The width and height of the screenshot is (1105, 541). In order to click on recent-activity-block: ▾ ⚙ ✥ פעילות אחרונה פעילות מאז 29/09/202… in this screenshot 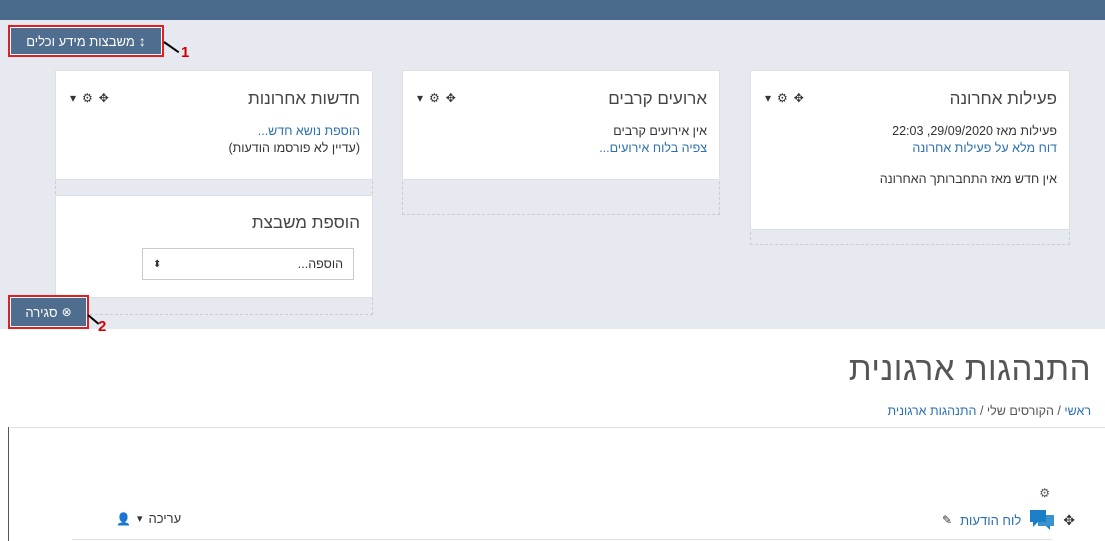, I will do `click(910, 150)`.